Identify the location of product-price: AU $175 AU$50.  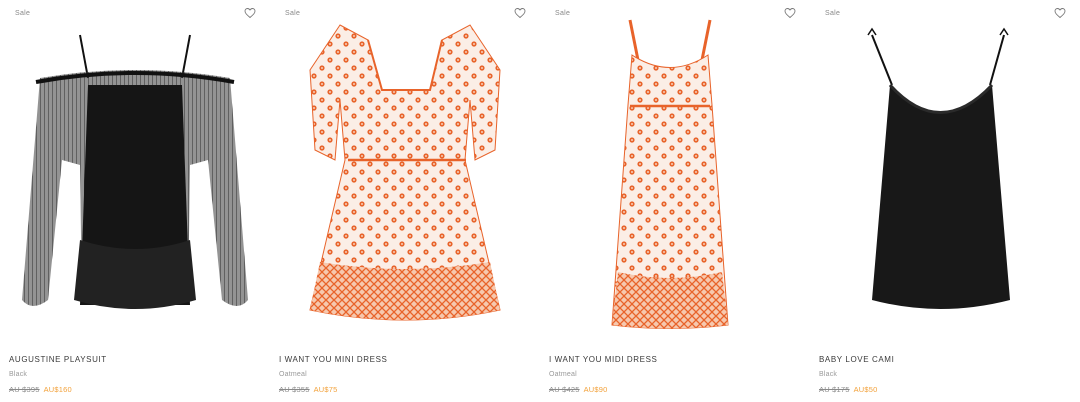
(848, 389).